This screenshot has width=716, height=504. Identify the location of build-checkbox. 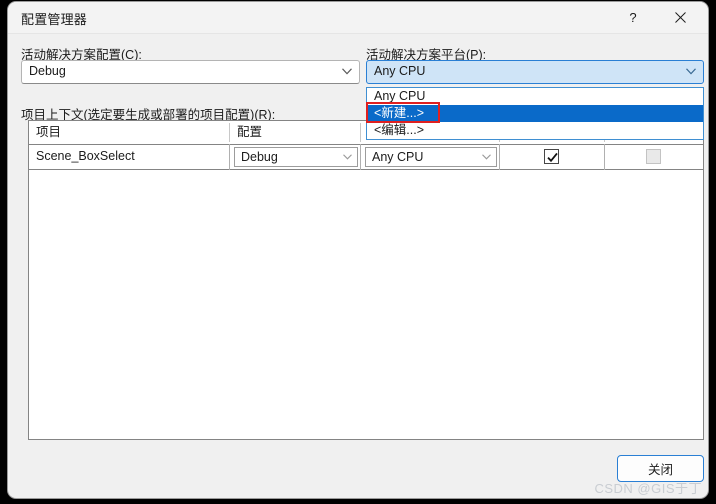
(551, 156).